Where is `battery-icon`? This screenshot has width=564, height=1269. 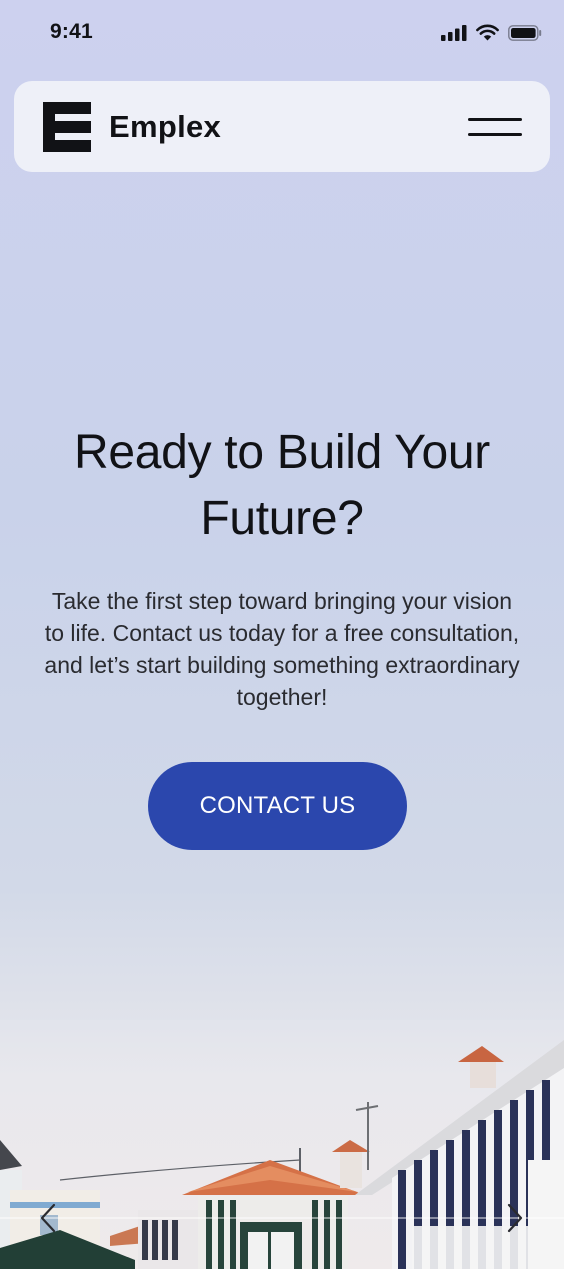
battery-icon is located at coordinates (525, 32).